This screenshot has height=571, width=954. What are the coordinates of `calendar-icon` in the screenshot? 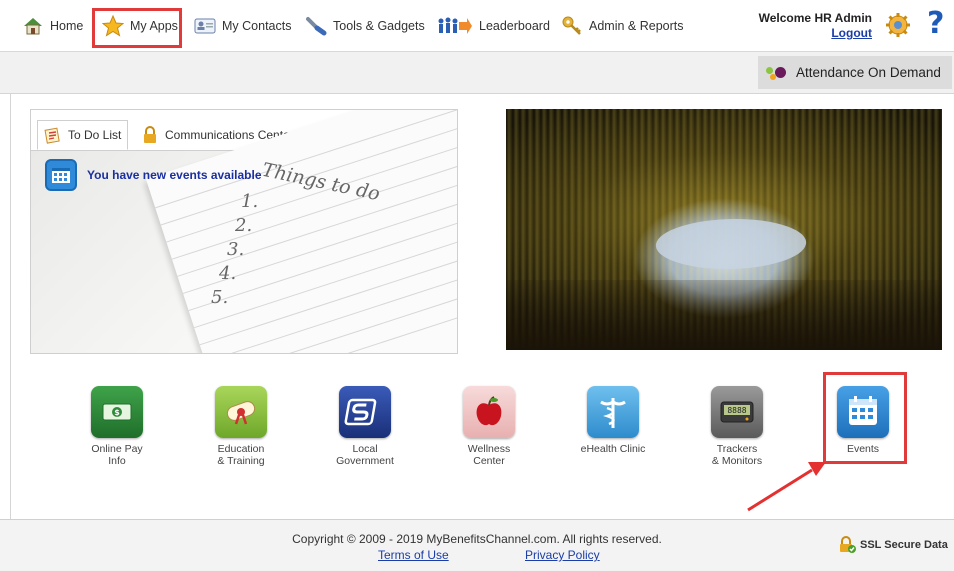 It's located at (61, 175).